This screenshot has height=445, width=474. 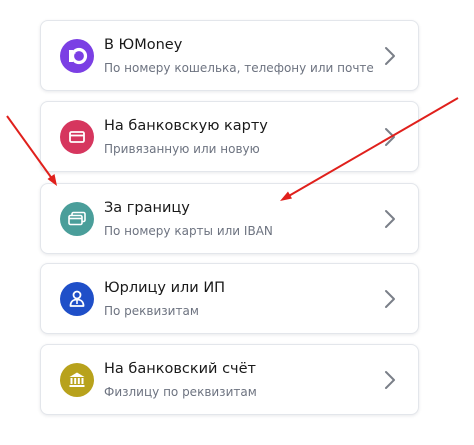 I want to click on bank-card-icon, so click(x=77, y=137).